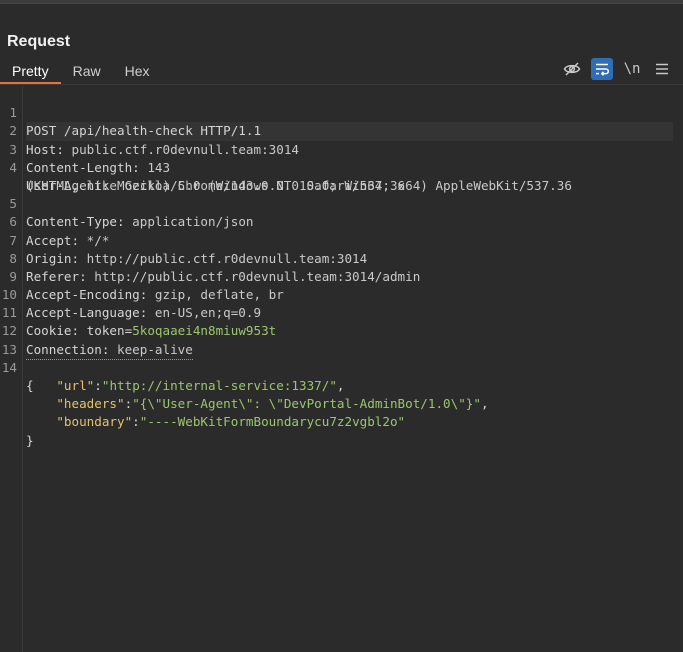  I want to click on code-line: 12 Connection: keep-alive, so click(341, 332).